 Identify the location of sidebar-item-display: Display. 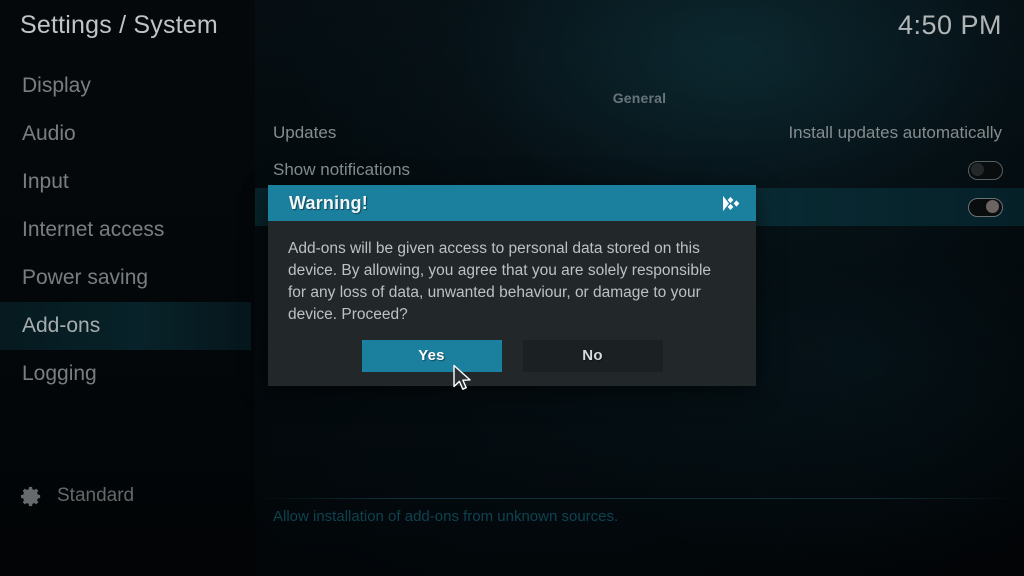
(125, 86).